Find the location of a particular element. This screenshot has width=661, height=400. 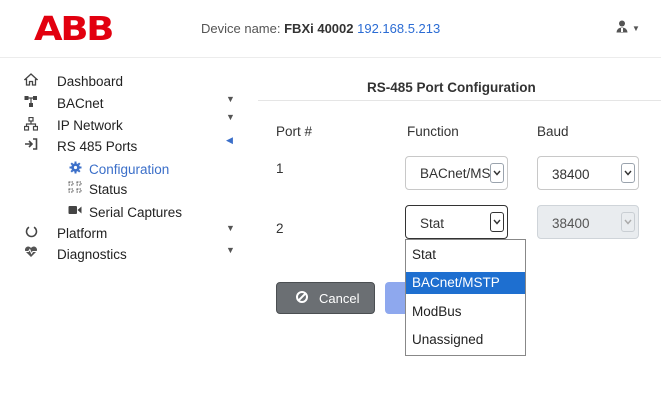

sidebar-item-bacnet: BACnet ▼ is located at coordinates (122, 104).